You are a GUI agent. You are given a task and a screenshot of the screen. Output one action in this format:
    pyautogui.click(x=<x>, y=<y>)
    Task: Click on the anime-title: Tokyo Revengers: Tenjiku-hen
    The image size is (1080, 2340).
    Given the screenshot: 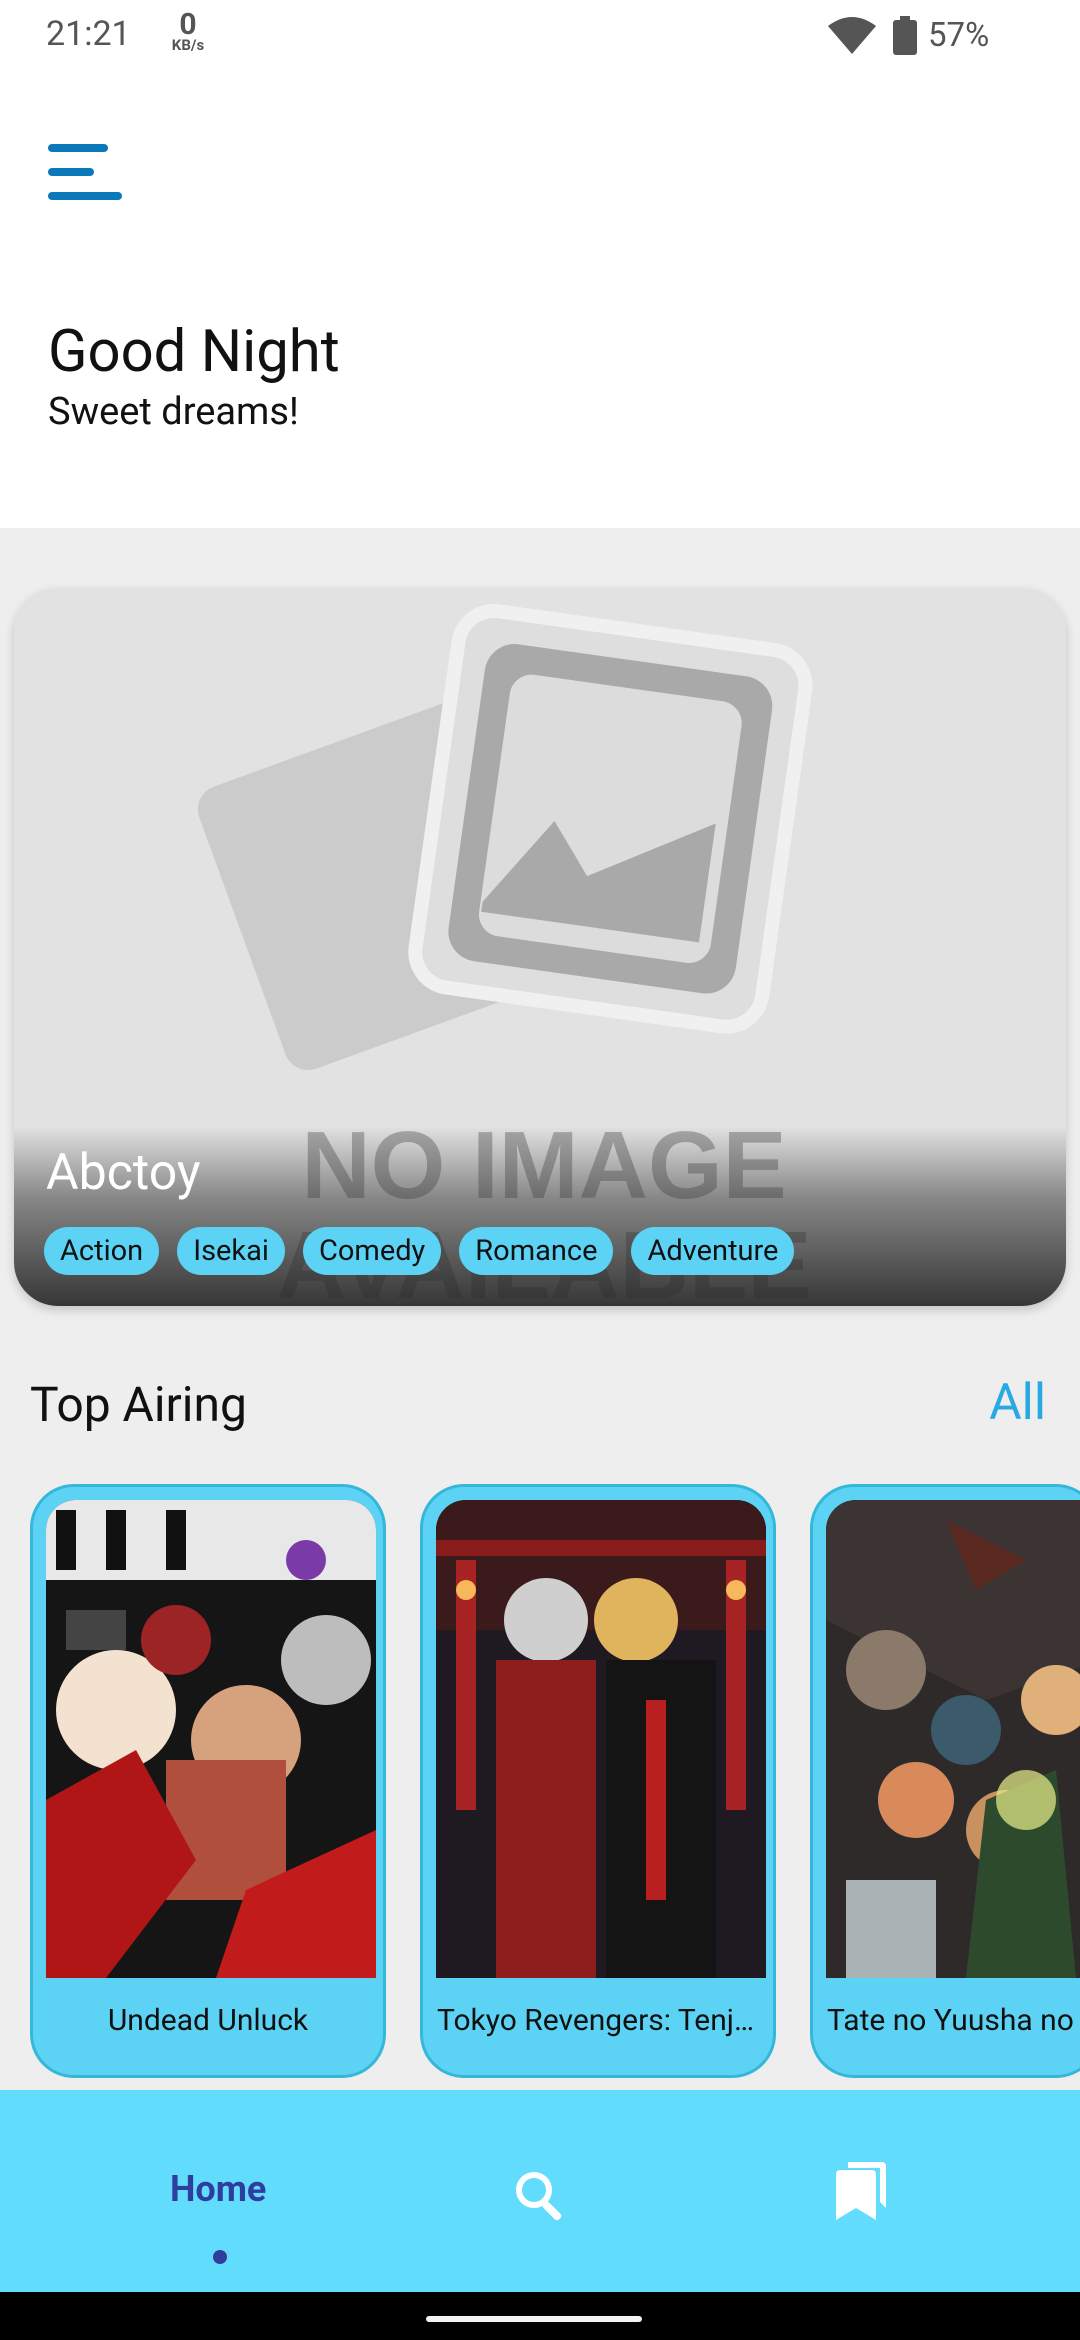 What is the action you would take?
    pyautogui.click(x=605, y=2020)
    